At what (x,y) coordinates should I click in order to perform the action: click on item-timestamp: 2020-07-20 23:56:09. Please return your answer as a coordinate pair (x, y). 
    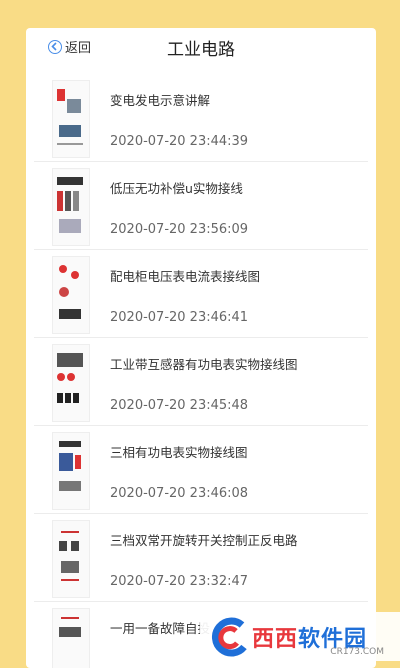
    Looking at the image, I should click on (179, 229).